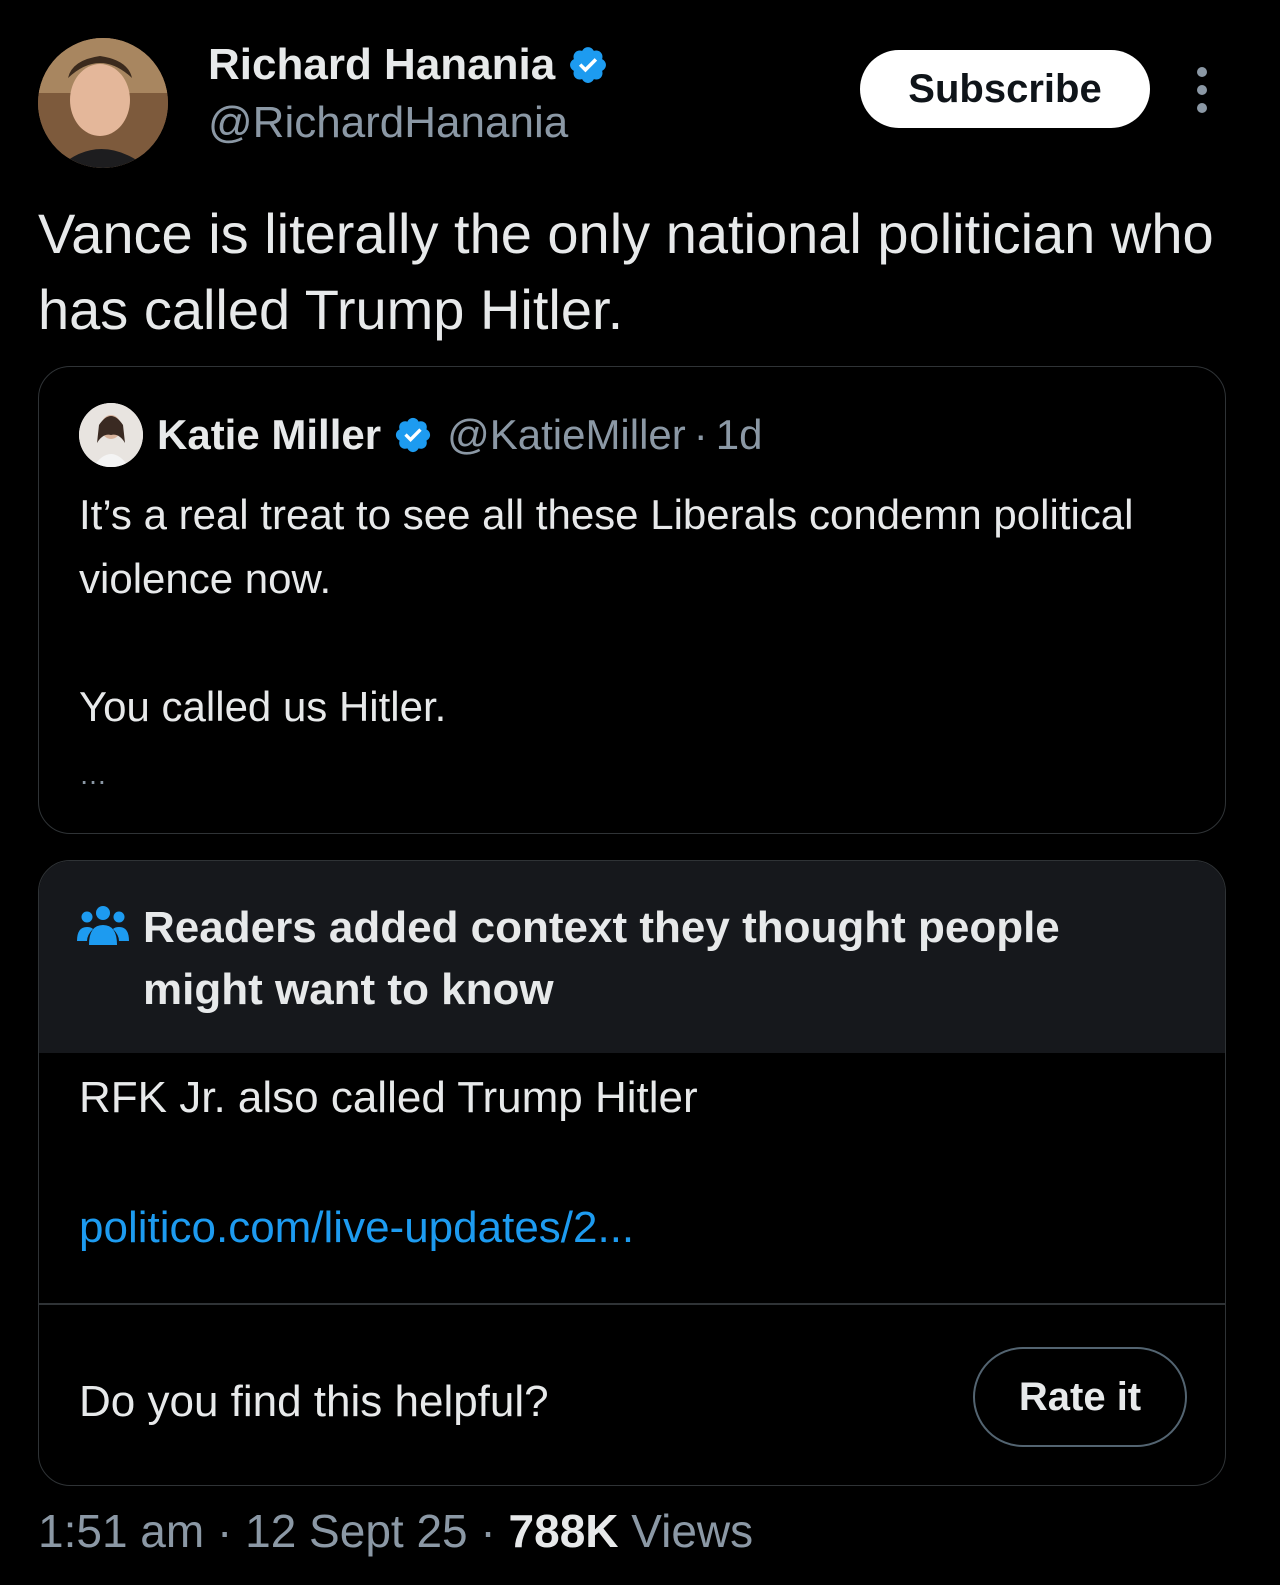 Image resolution: width=1280 pixels, height=1585 pixels. I want to click on rate-it-button: Rate it, so click(1080, 1397).